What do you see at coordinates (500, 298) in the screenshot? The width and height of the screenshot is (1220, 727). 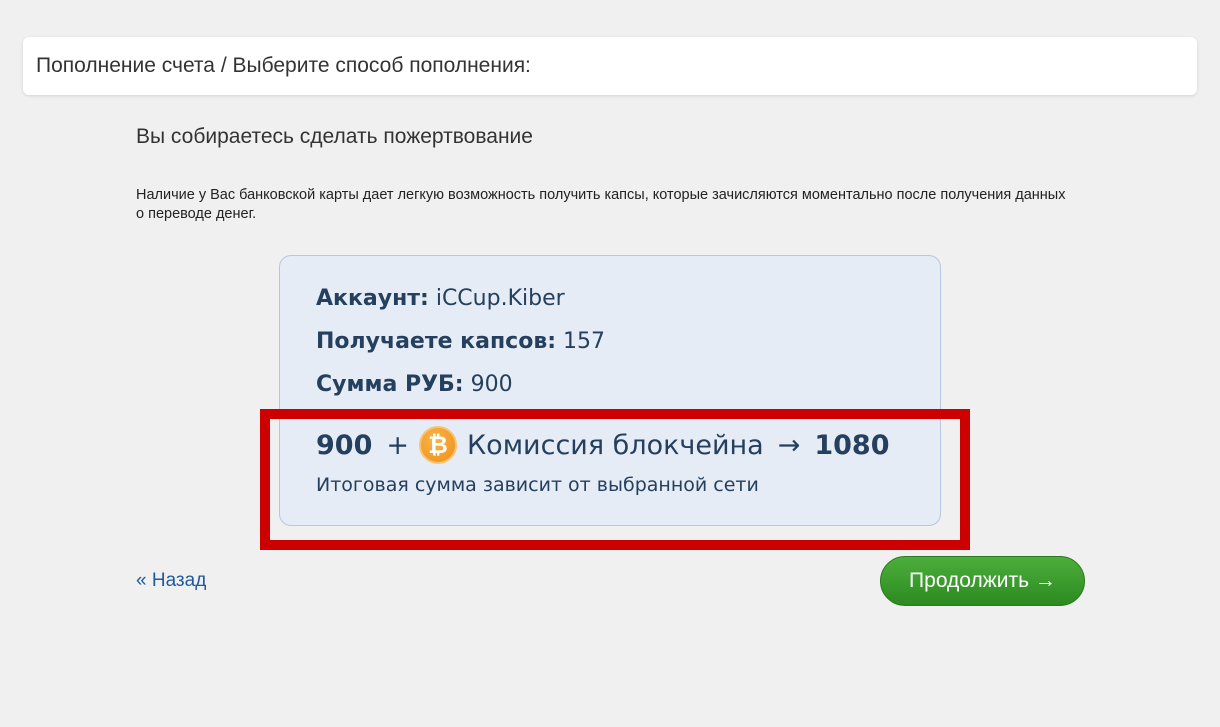 I see `account-value: iCCup.Kiber` at bounding box center [500, 298].